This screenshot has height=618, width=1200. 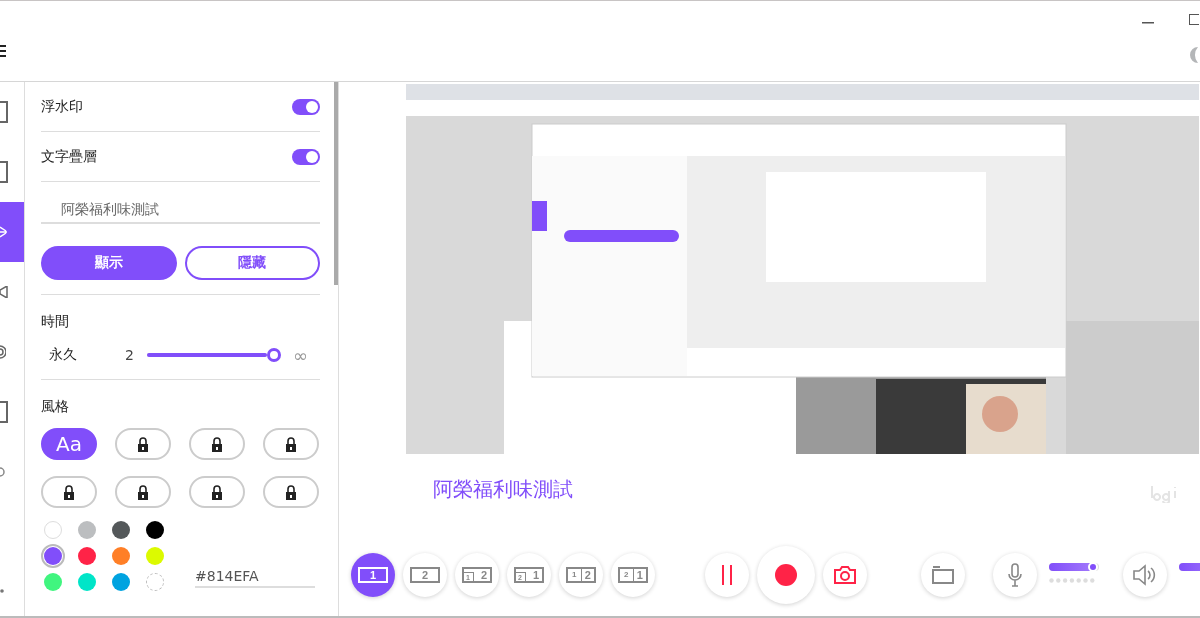 What do you see at coordinates (2, 591) in the screenshot?
I see `more-icon` at bounding box center [2, 591].